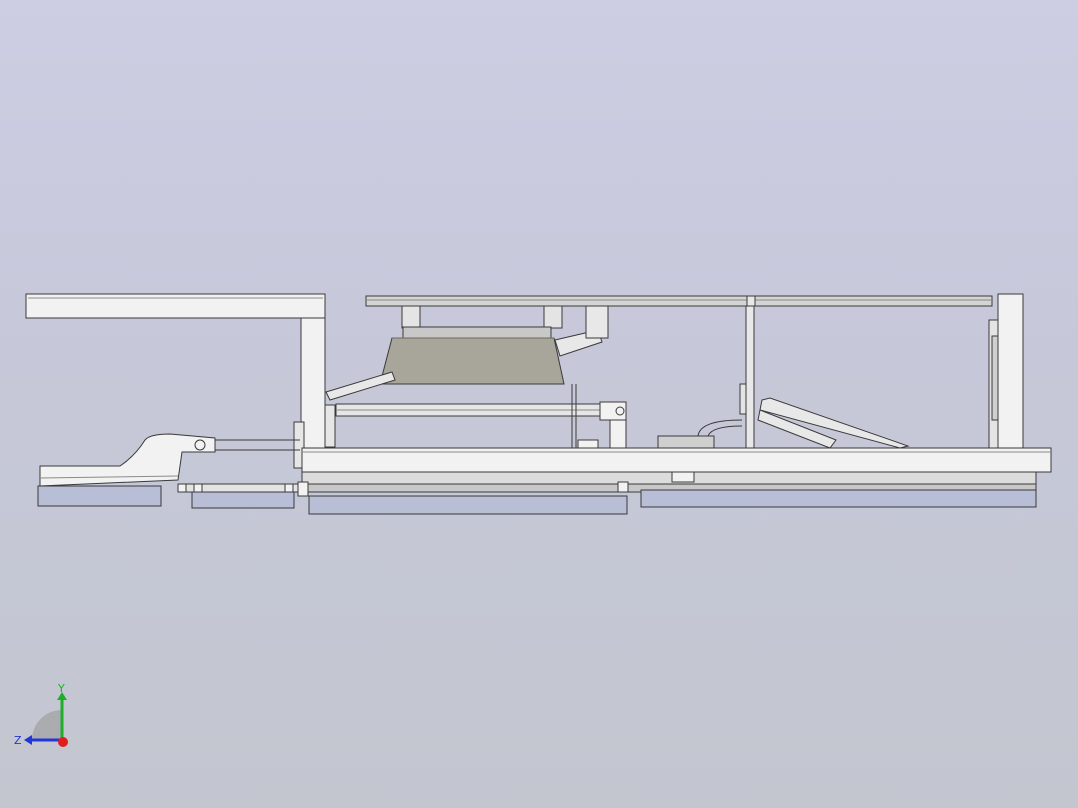 Image resolution: width=1078 pixels, height=808 pixels. I want to click on y-axis-label: Y, so click(61, 688).